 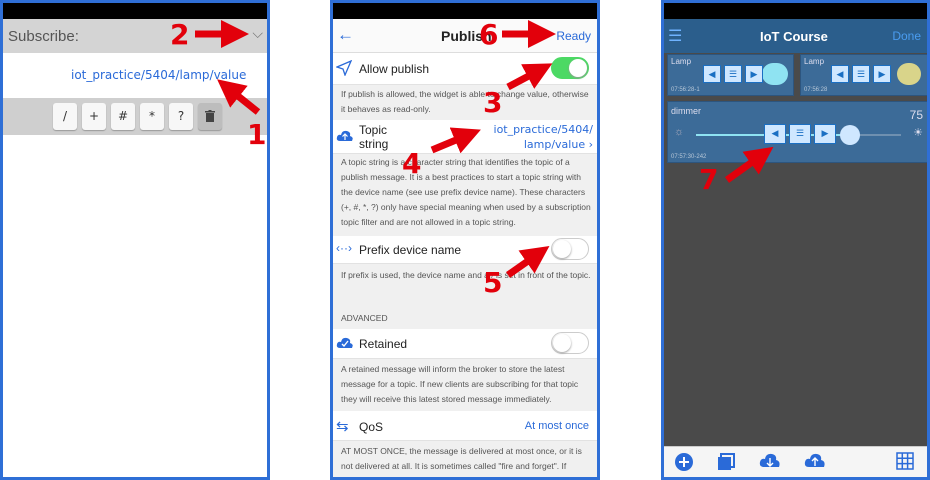 What do you see at coordinates (180, 34) in the screenshot?
I see `annotation-2: 2` at bounding box center [180, 34].